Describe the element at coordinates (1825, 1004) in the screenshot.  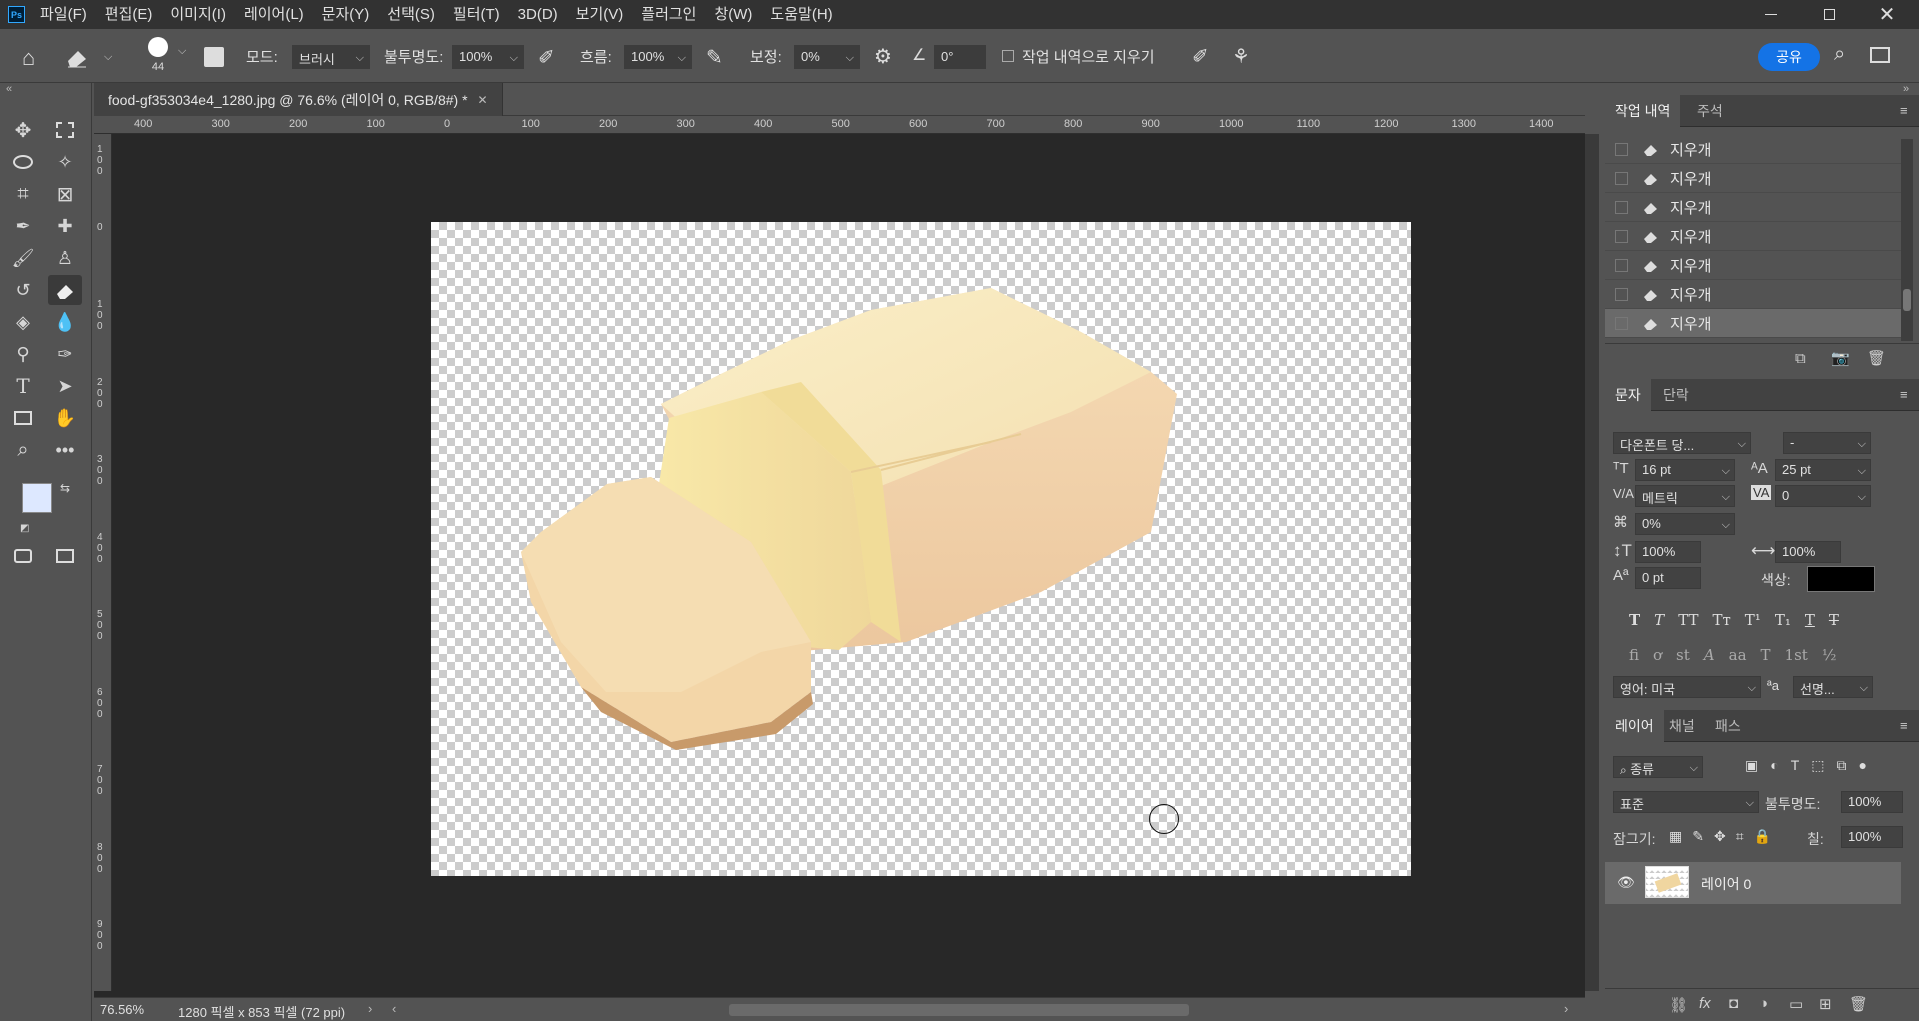
I see `new-layer-icon: ⊞` at that location.